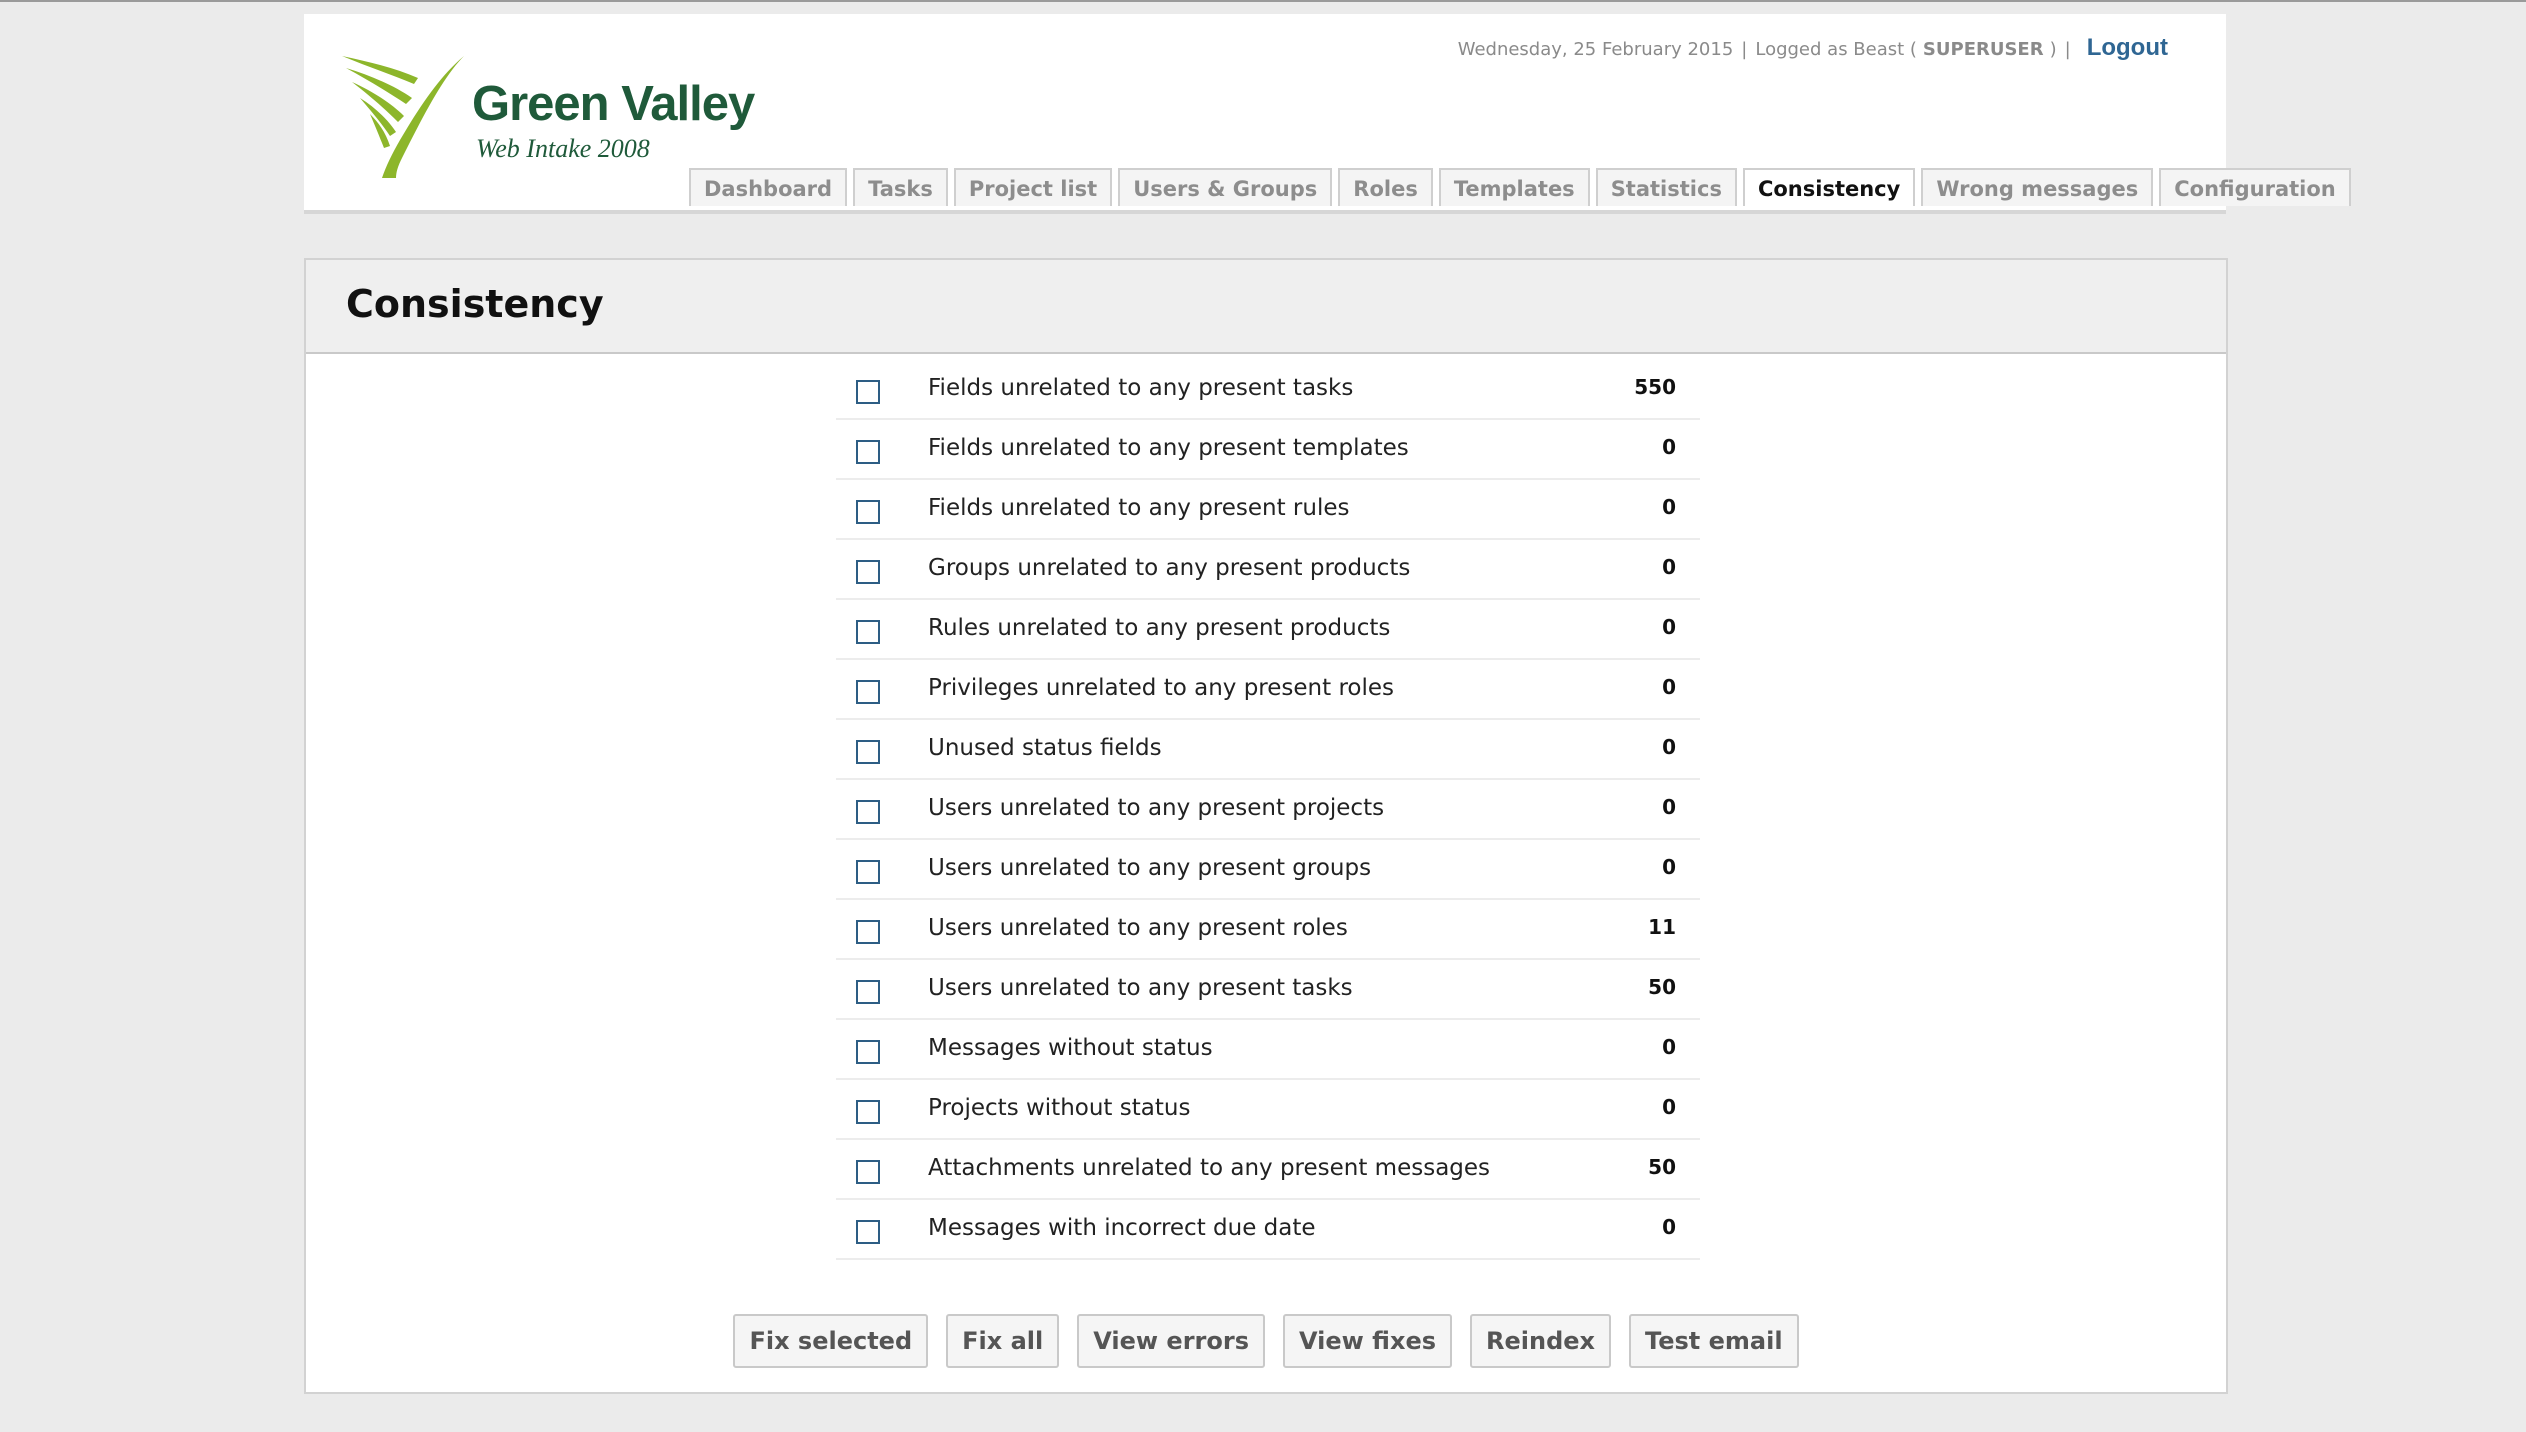  What do you see at coordinates (1070, 1048) in the screenshot?
I see `check-label: Messages without status` at bounding box center [1070, 1048].